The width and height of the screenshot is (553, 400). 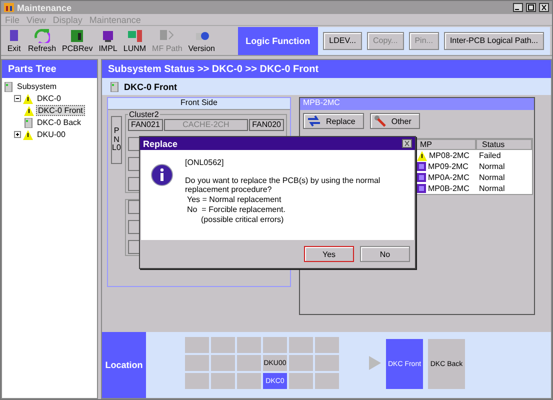 What do you see at coordinates (14, 40) in the screenshot?
I see `toolbar-button: Exit` at bounding box center [14, 40].